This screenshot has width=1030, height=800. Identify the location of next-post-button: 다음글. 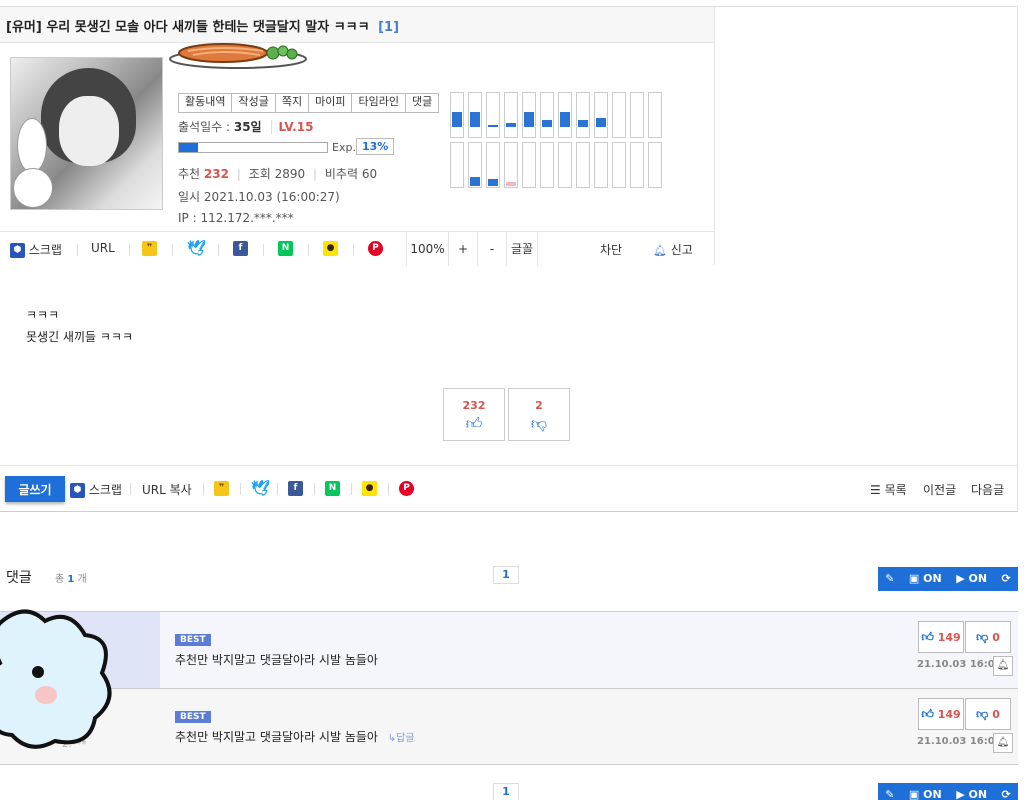
(987, 489).